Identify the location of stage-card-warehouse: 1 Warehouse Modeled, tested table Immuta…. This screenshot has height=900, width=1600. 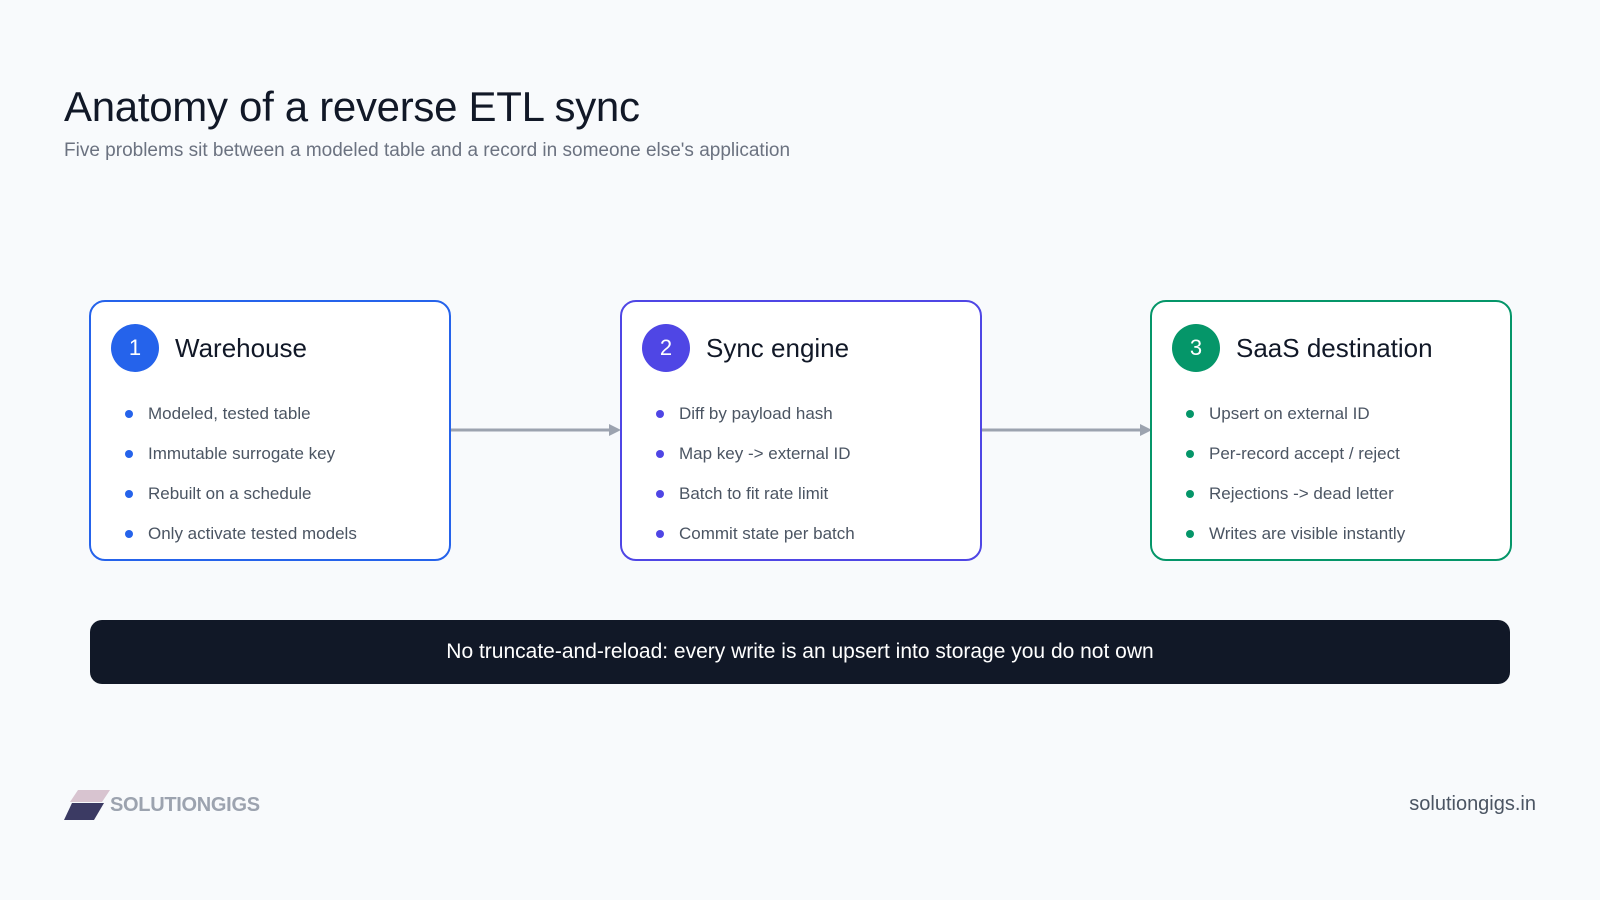
(270, 430).